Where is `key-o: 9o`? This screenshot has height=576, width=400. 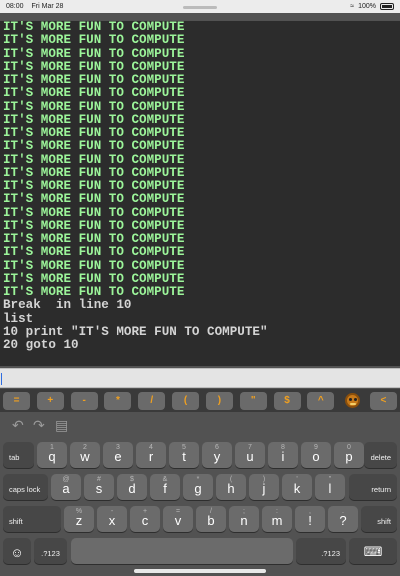
key-o: 9o is located at coordinates (316, 455).